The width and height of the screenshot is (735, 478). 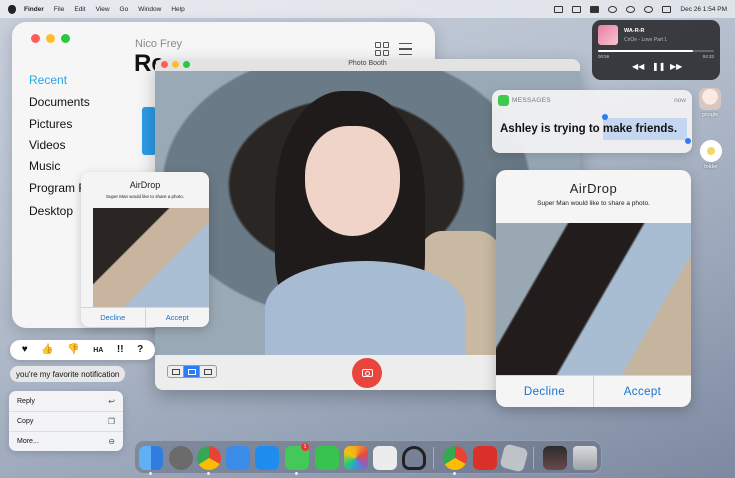 I want to click on desktop-item-google: google, so click(x=710, y=103).